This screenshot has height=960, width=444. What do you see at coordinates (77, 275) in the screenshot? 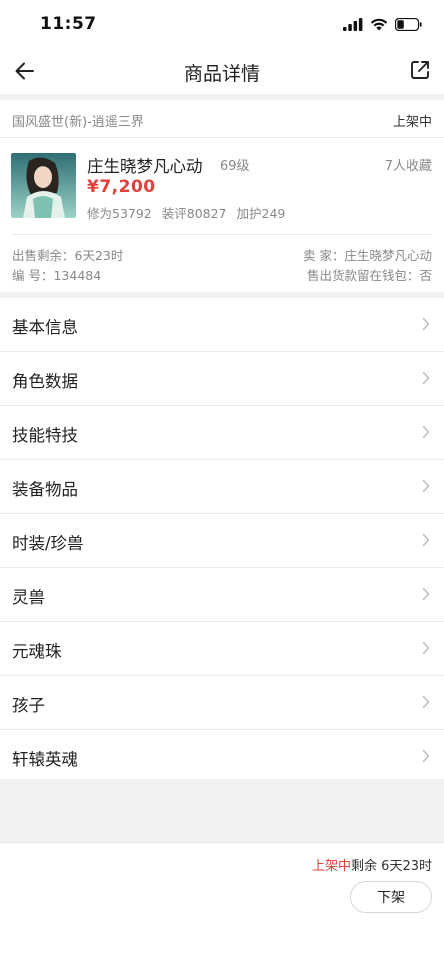
I see `item-id-value: 134484` at bounding box center [77, 275].